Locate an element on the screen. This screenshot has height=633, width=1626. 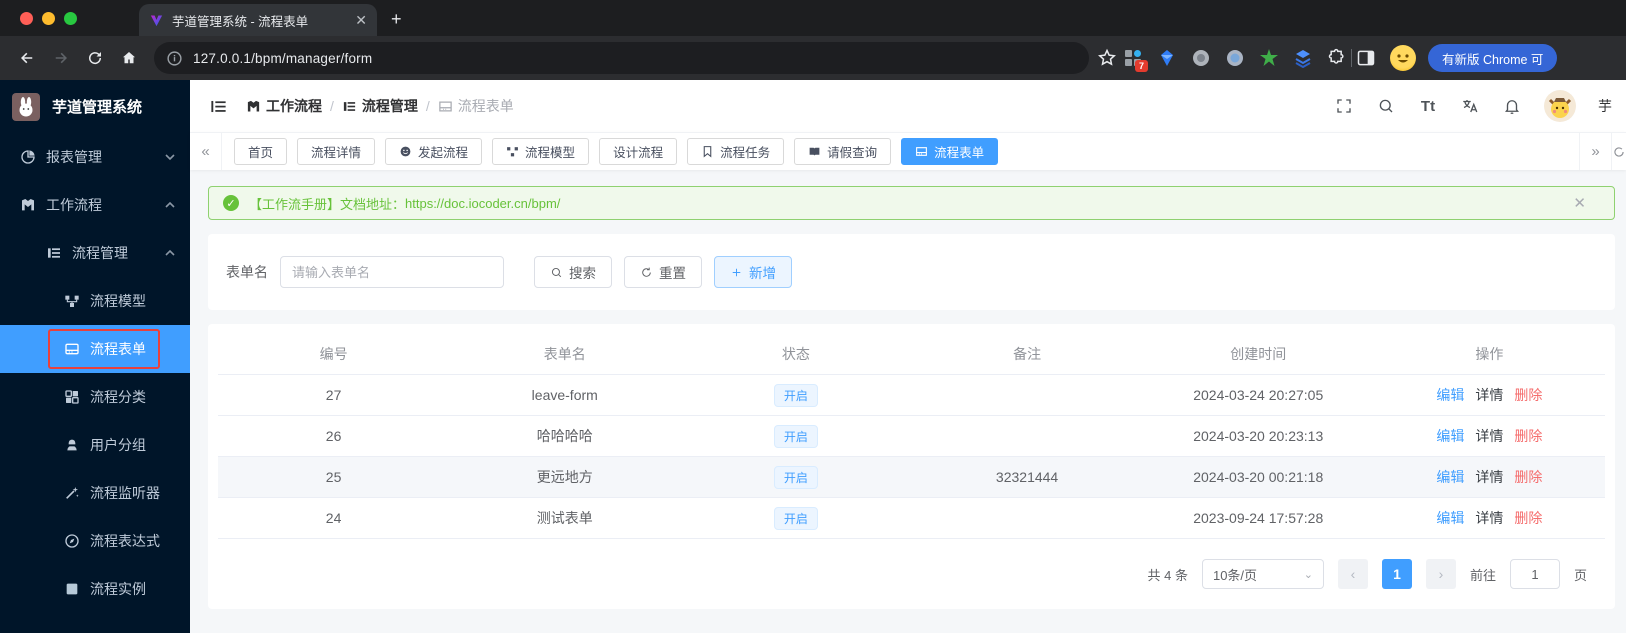
sidebar-item-process-category: 流程分类 is located at coordinates (95, 397).